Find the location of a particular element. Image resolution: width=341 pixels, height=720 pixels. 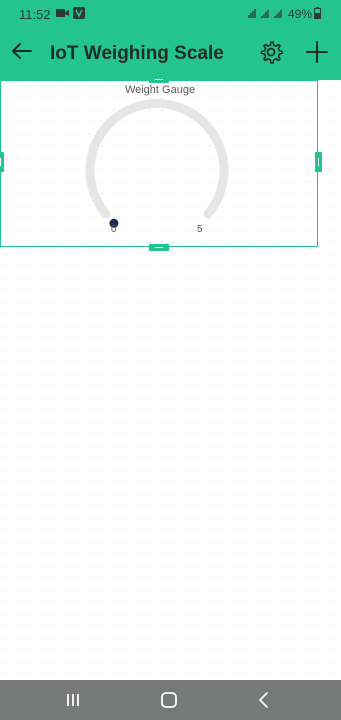

app-bar: IoT Weighing Scale is located at coordinates (170, 54).